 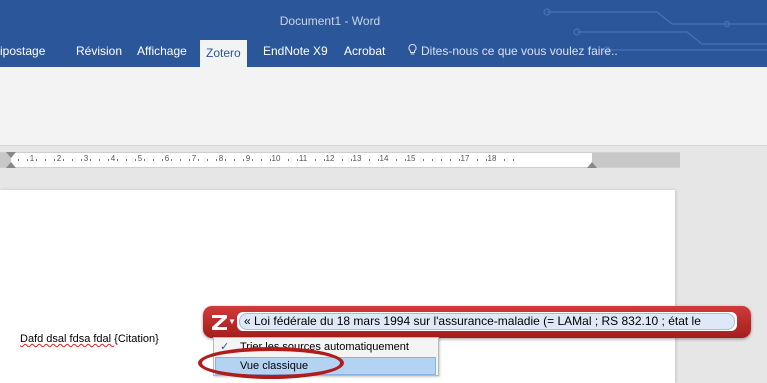 What do you see at coordinates (364, 51) in the screenshot?
I see `tab-acrobat: Acrobat` at bounding box center [364, 51].